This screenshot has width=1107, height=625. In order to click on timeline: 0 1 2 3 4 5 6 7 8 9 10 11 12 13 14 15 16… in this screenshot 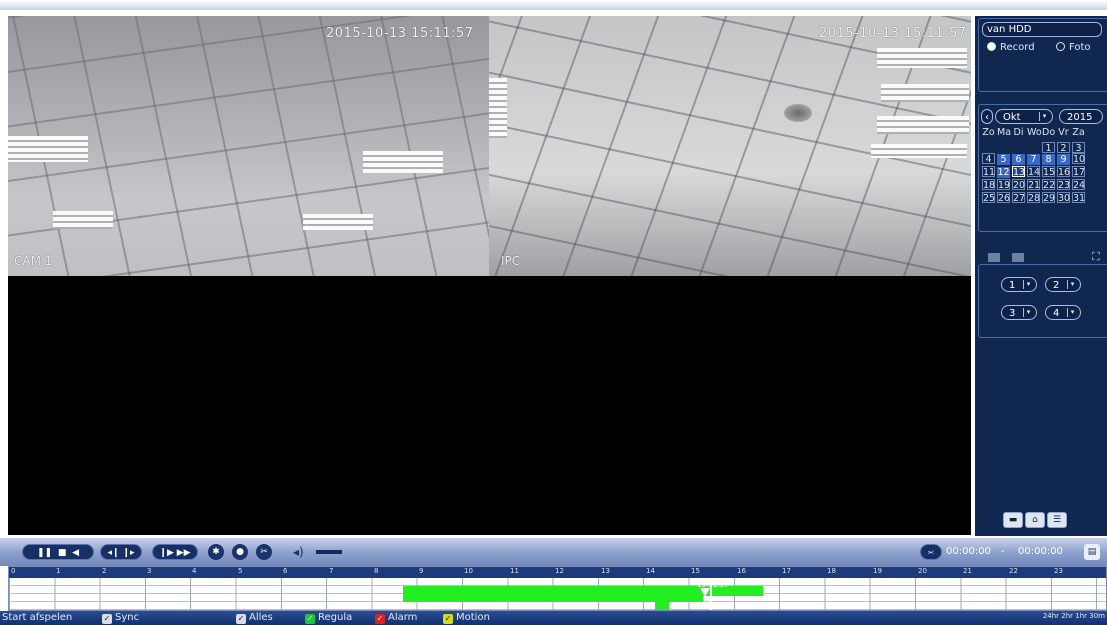, I will do `click(557, 588)`.